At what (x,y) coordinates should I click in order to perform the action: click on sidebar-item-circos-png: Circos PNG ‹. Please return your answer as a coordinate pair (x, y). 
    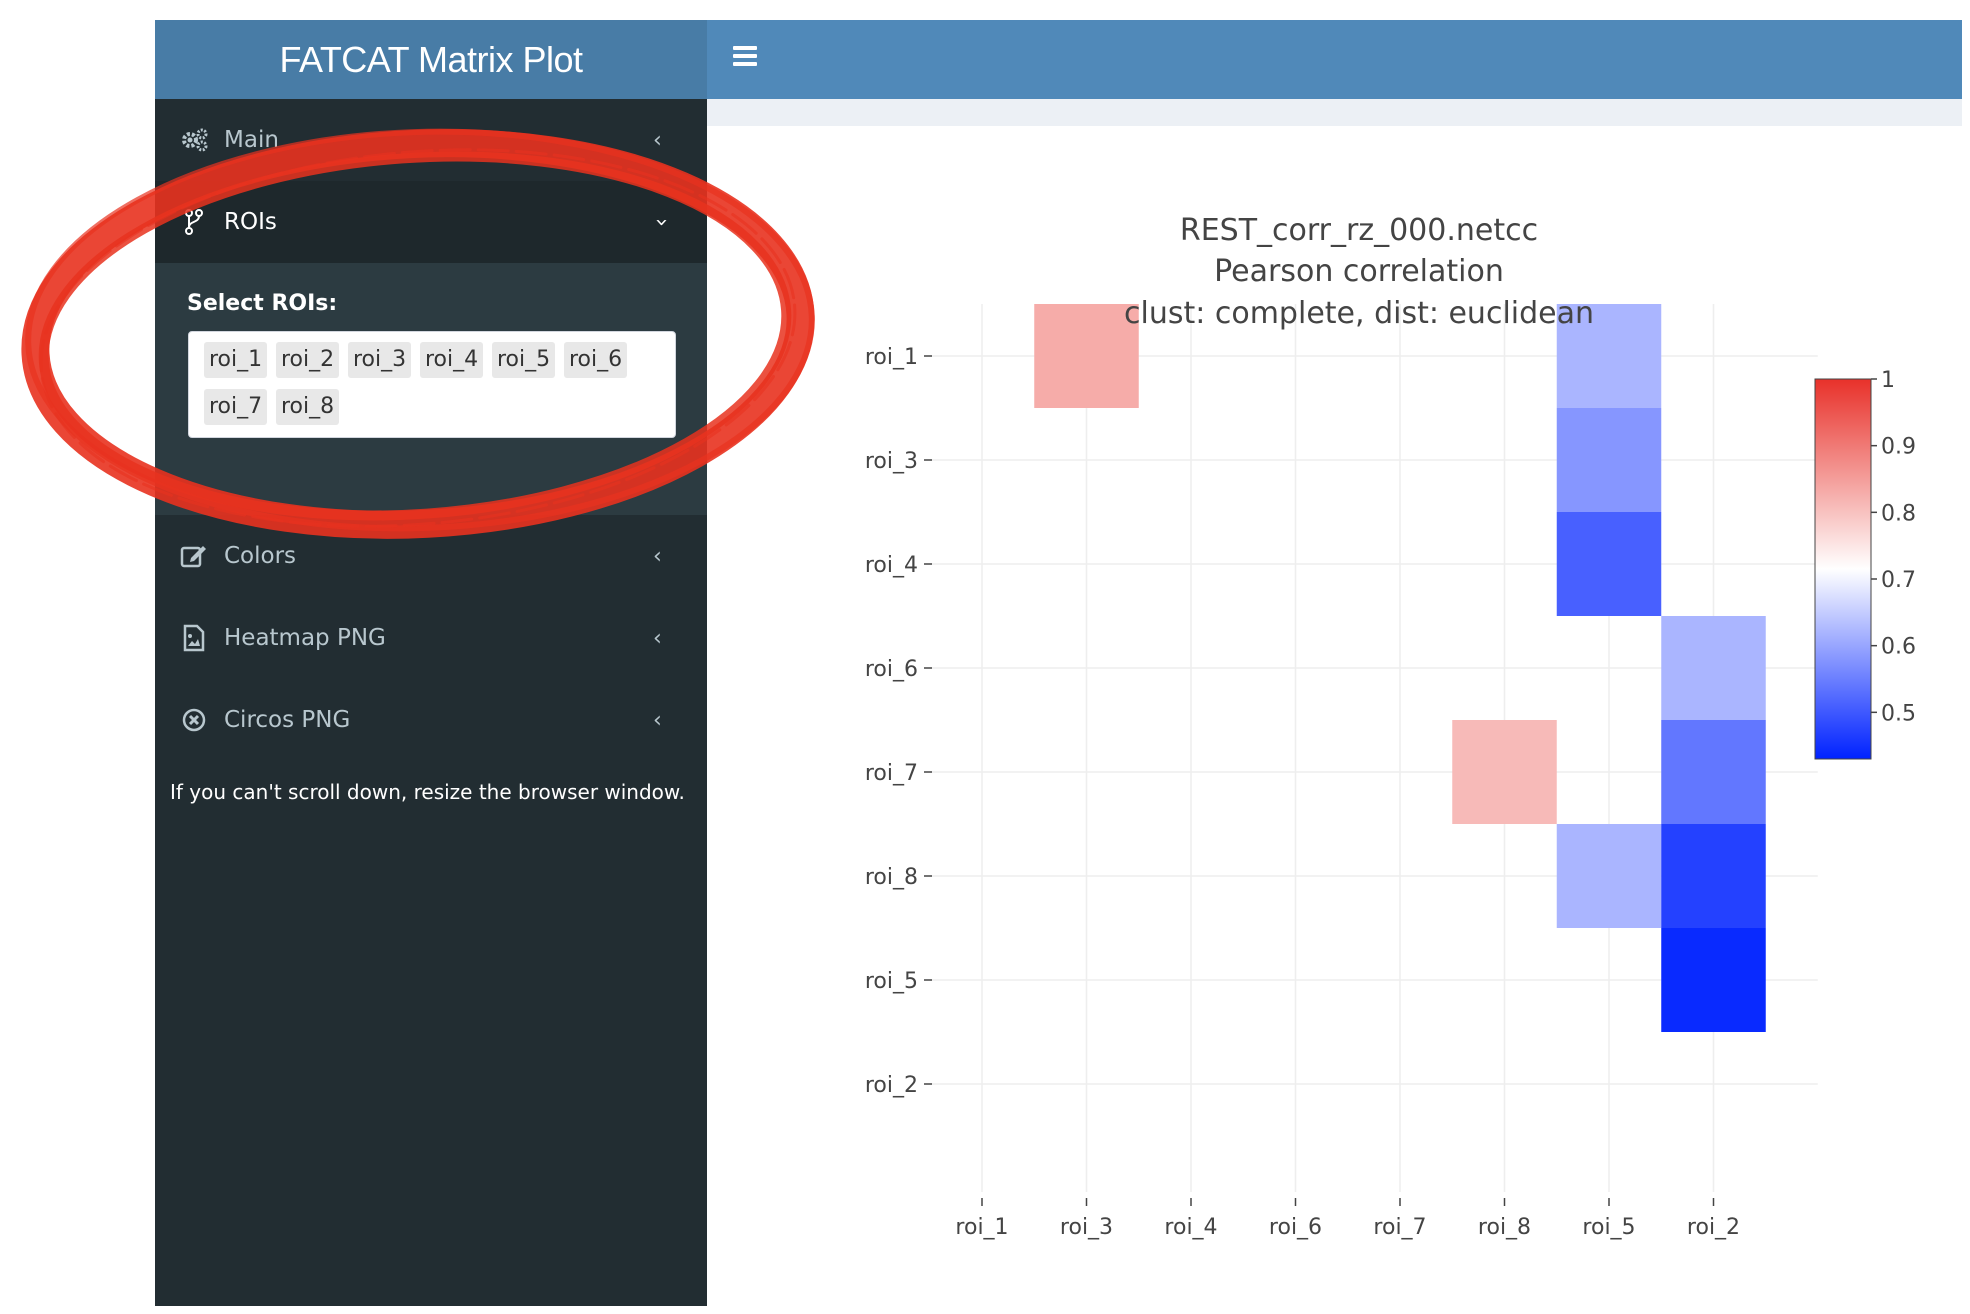
    Looking at the image, I should click on (431, 720).